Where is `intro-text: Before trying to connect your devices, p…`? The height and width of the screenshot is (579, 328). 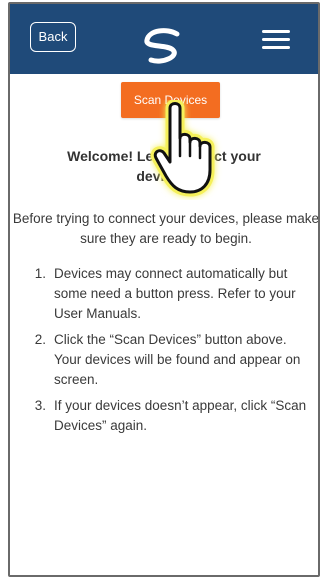 intro-text: Before trying to connect your devices, p… is located at coordinates (166, 228).